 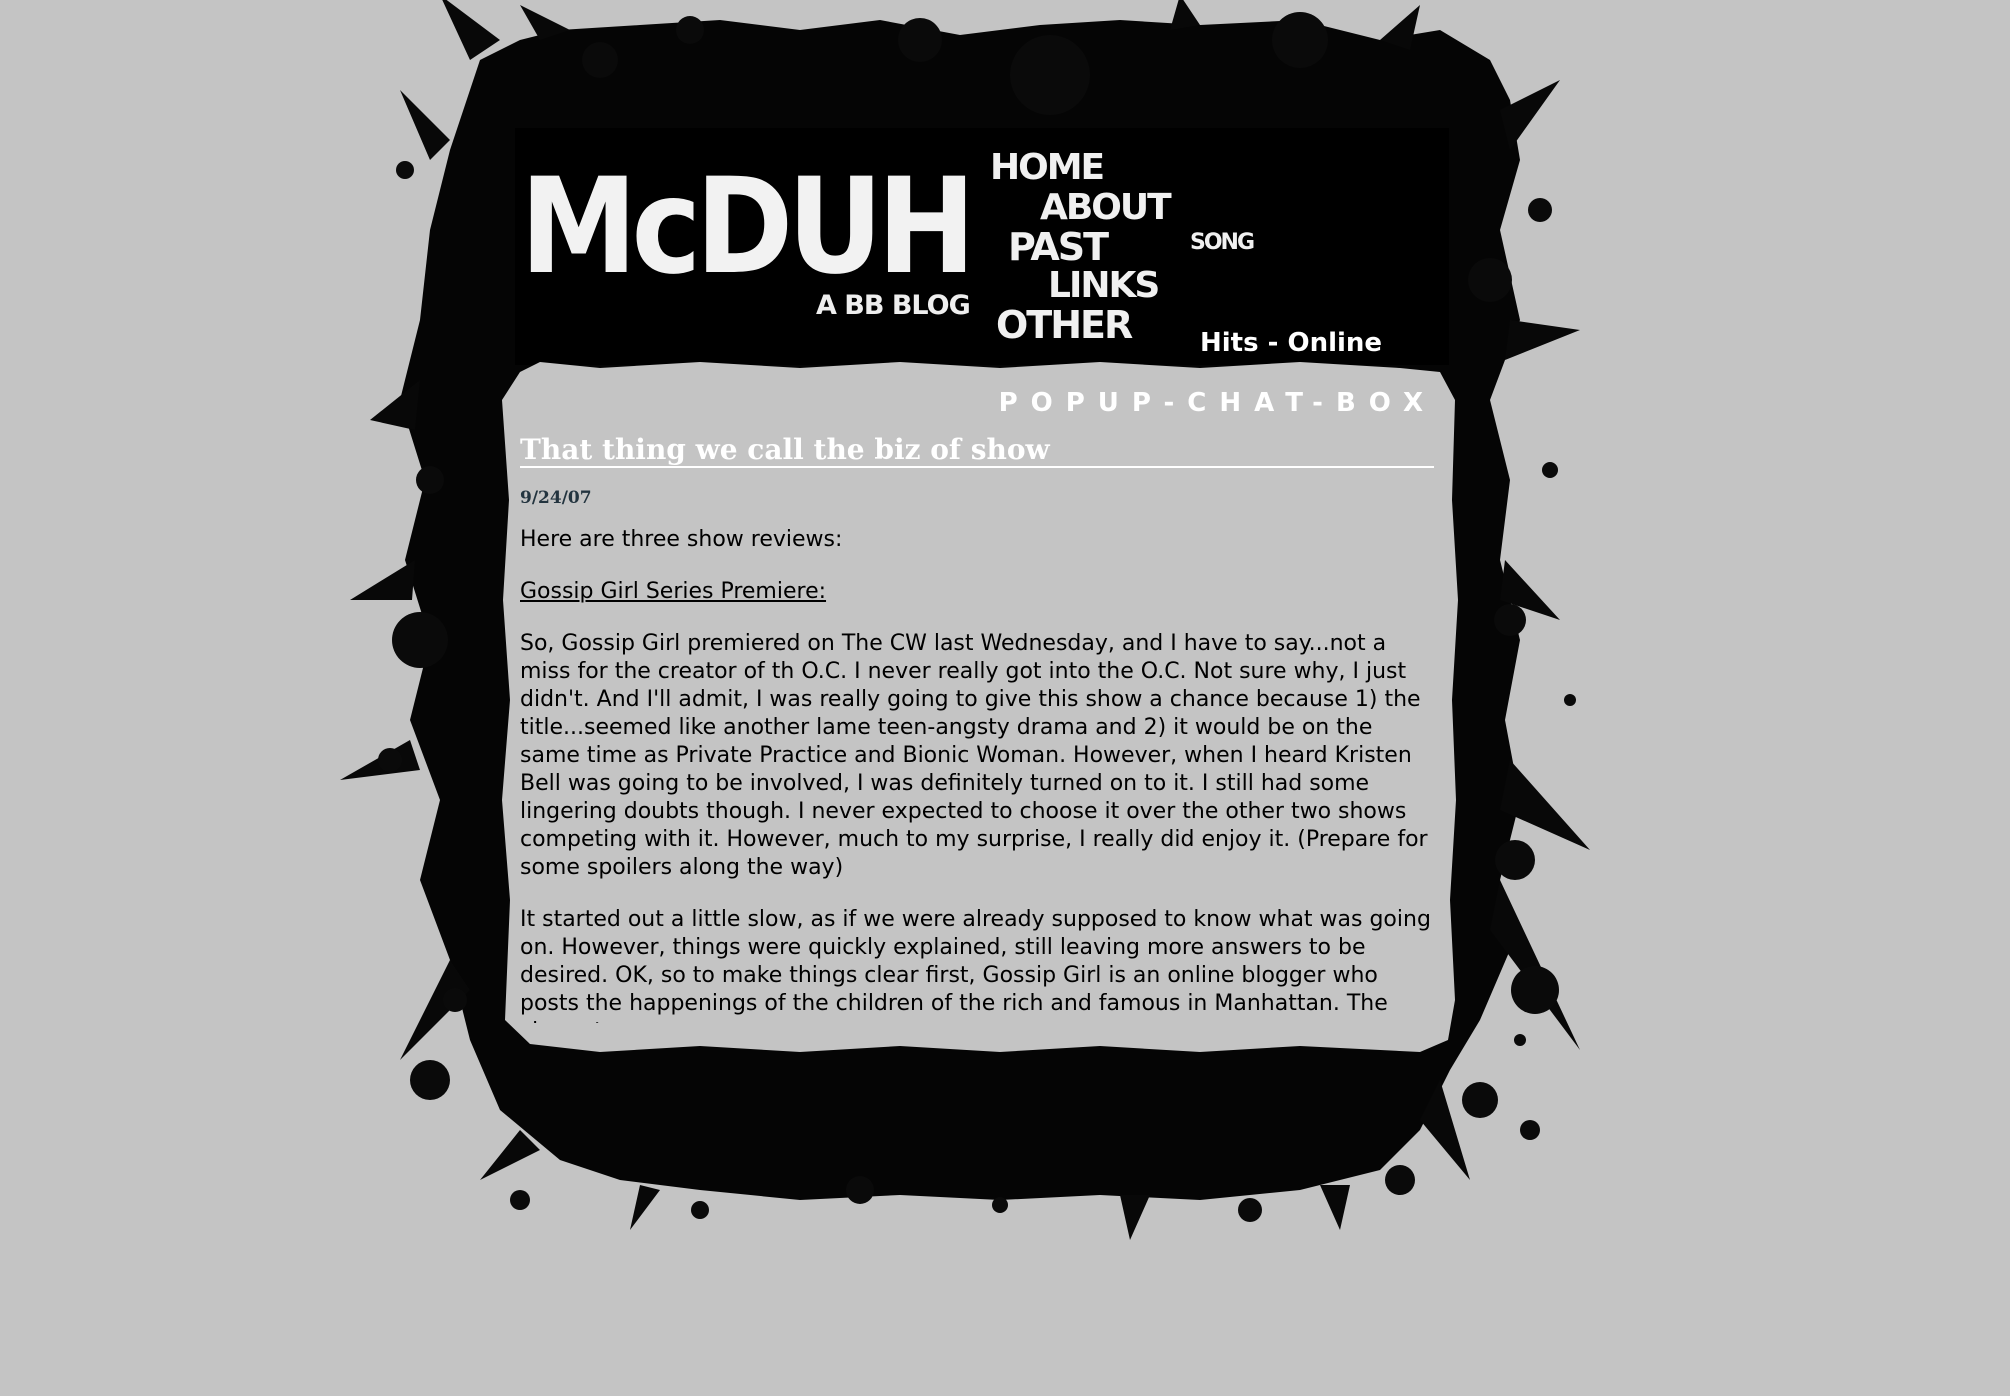 What do you see at coordinates (681, 539) in the screenshot?
I see `post-intro: Here are three show reviews:` at bounding box center [681, 539].